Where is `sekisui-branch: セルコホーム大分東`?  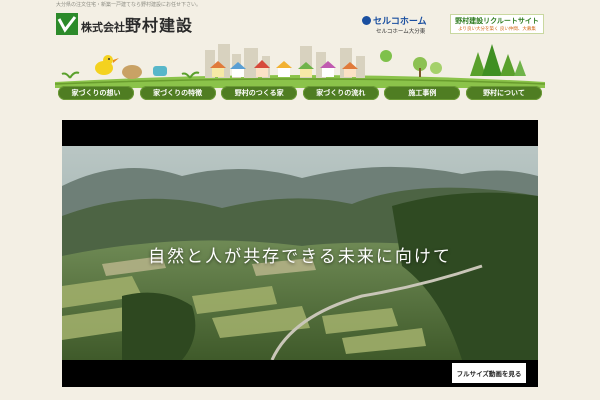 sekisui-branch: セルコホーム大分東 is located at coordinates (401, 32).